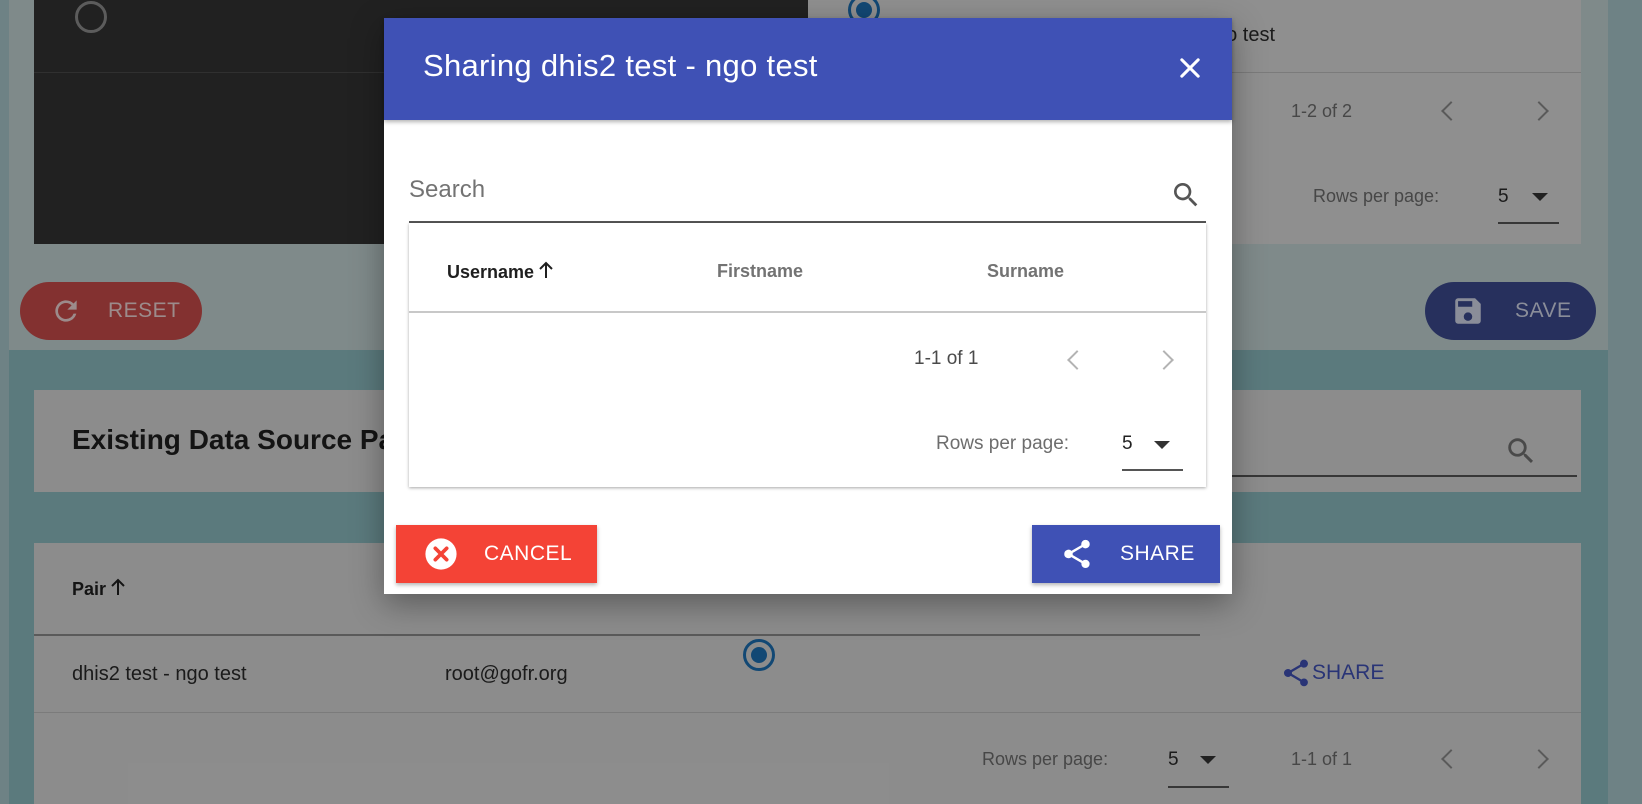 The width and height of the screenshot is (1642, 804). Describe the element at coordinates (1186, 195) in the screenshot. I see `search-icon` at that location.